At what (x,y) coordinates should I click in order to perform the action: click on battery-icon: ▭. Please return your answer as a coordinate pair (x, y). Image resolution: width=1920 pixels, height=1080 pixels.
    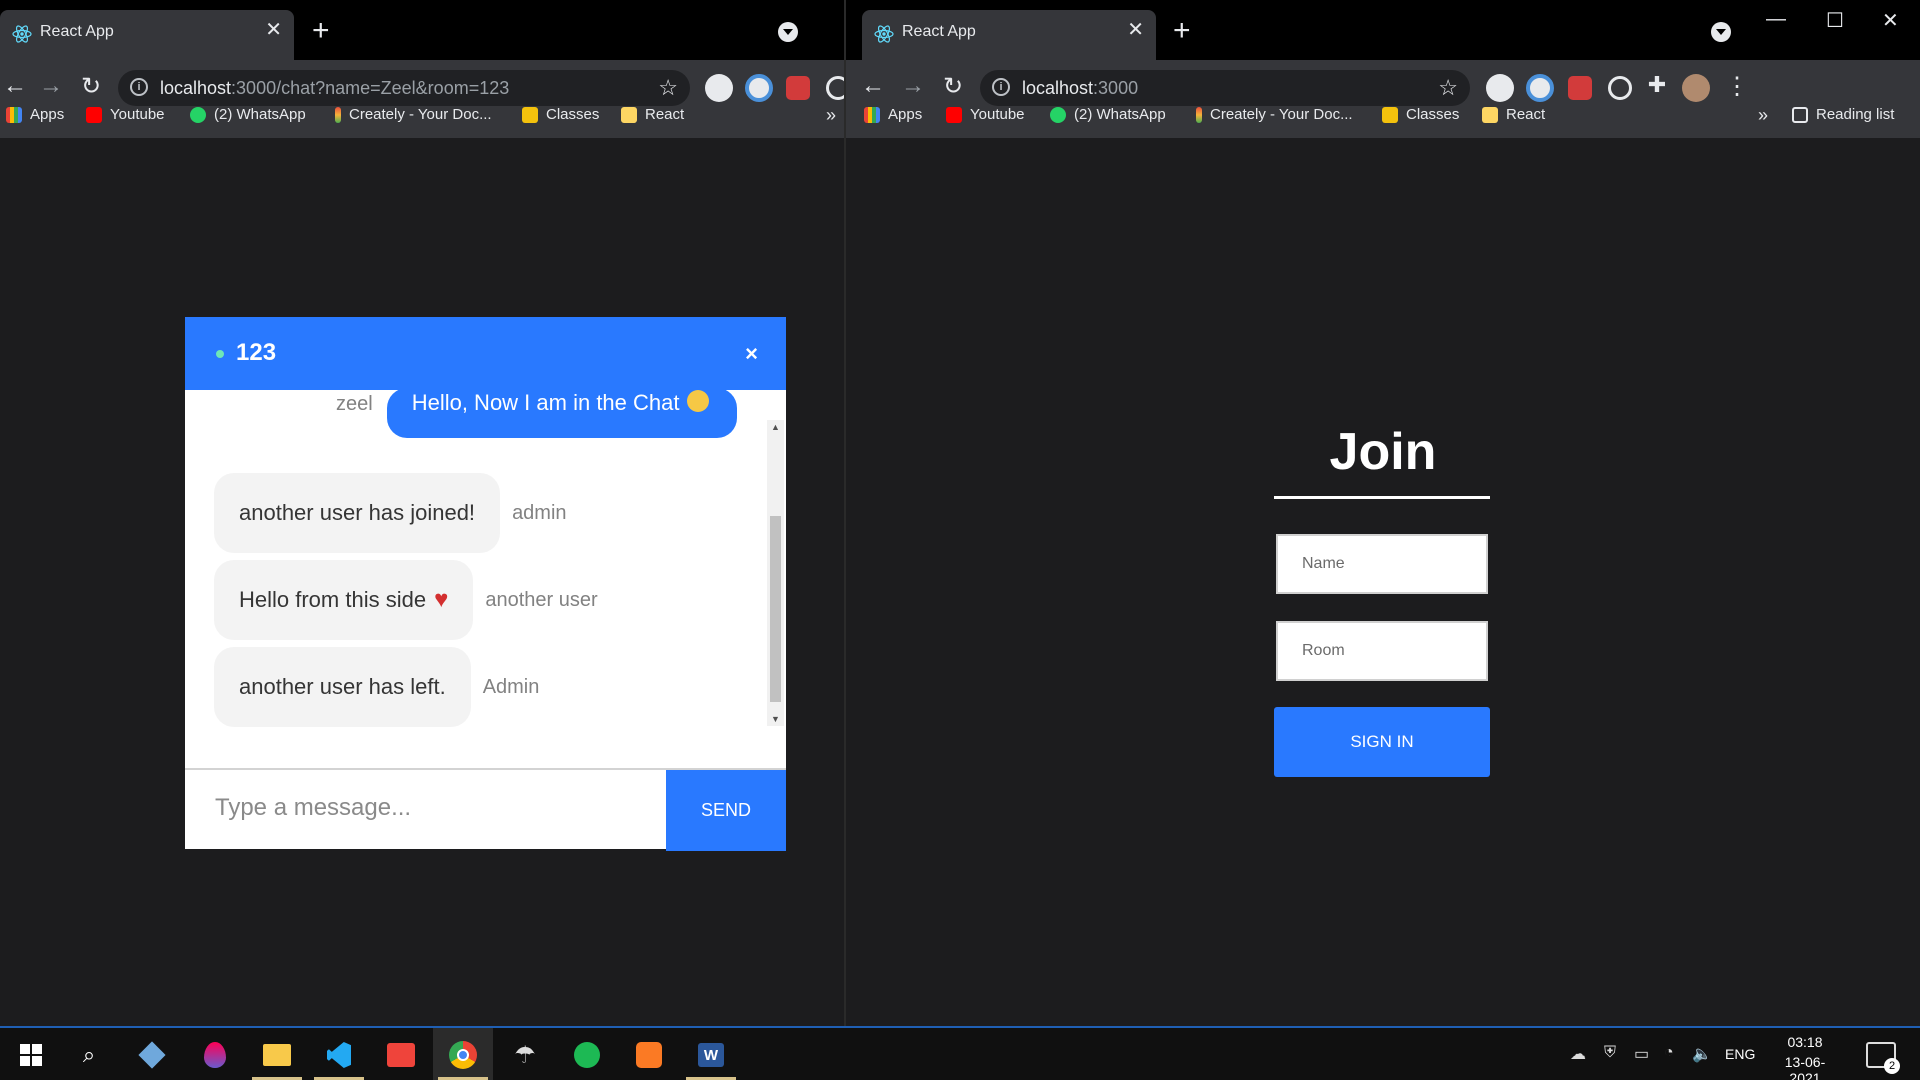
    Looking at the image, I should click on (1641, 1062).